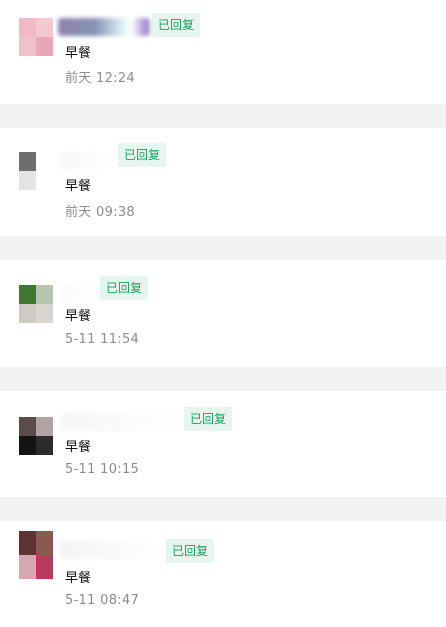 This screenshot has height=627, width=446. Describe the element at coordinates (102, 469) in the screenshot. I see `timestamp: 5-11 10:15` at that location.